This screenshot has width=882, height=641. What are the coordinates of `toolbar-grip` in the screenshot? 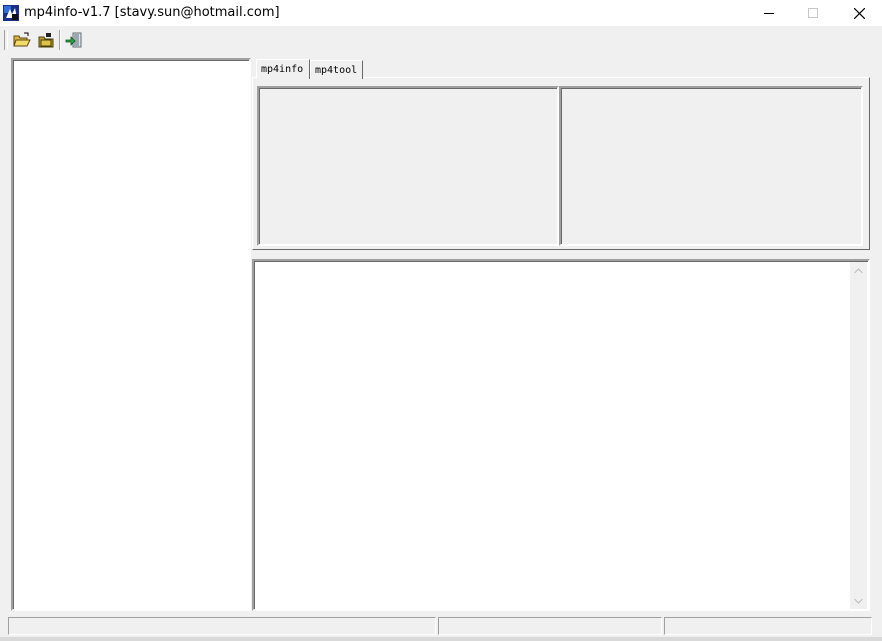 It's located at (6, 40).